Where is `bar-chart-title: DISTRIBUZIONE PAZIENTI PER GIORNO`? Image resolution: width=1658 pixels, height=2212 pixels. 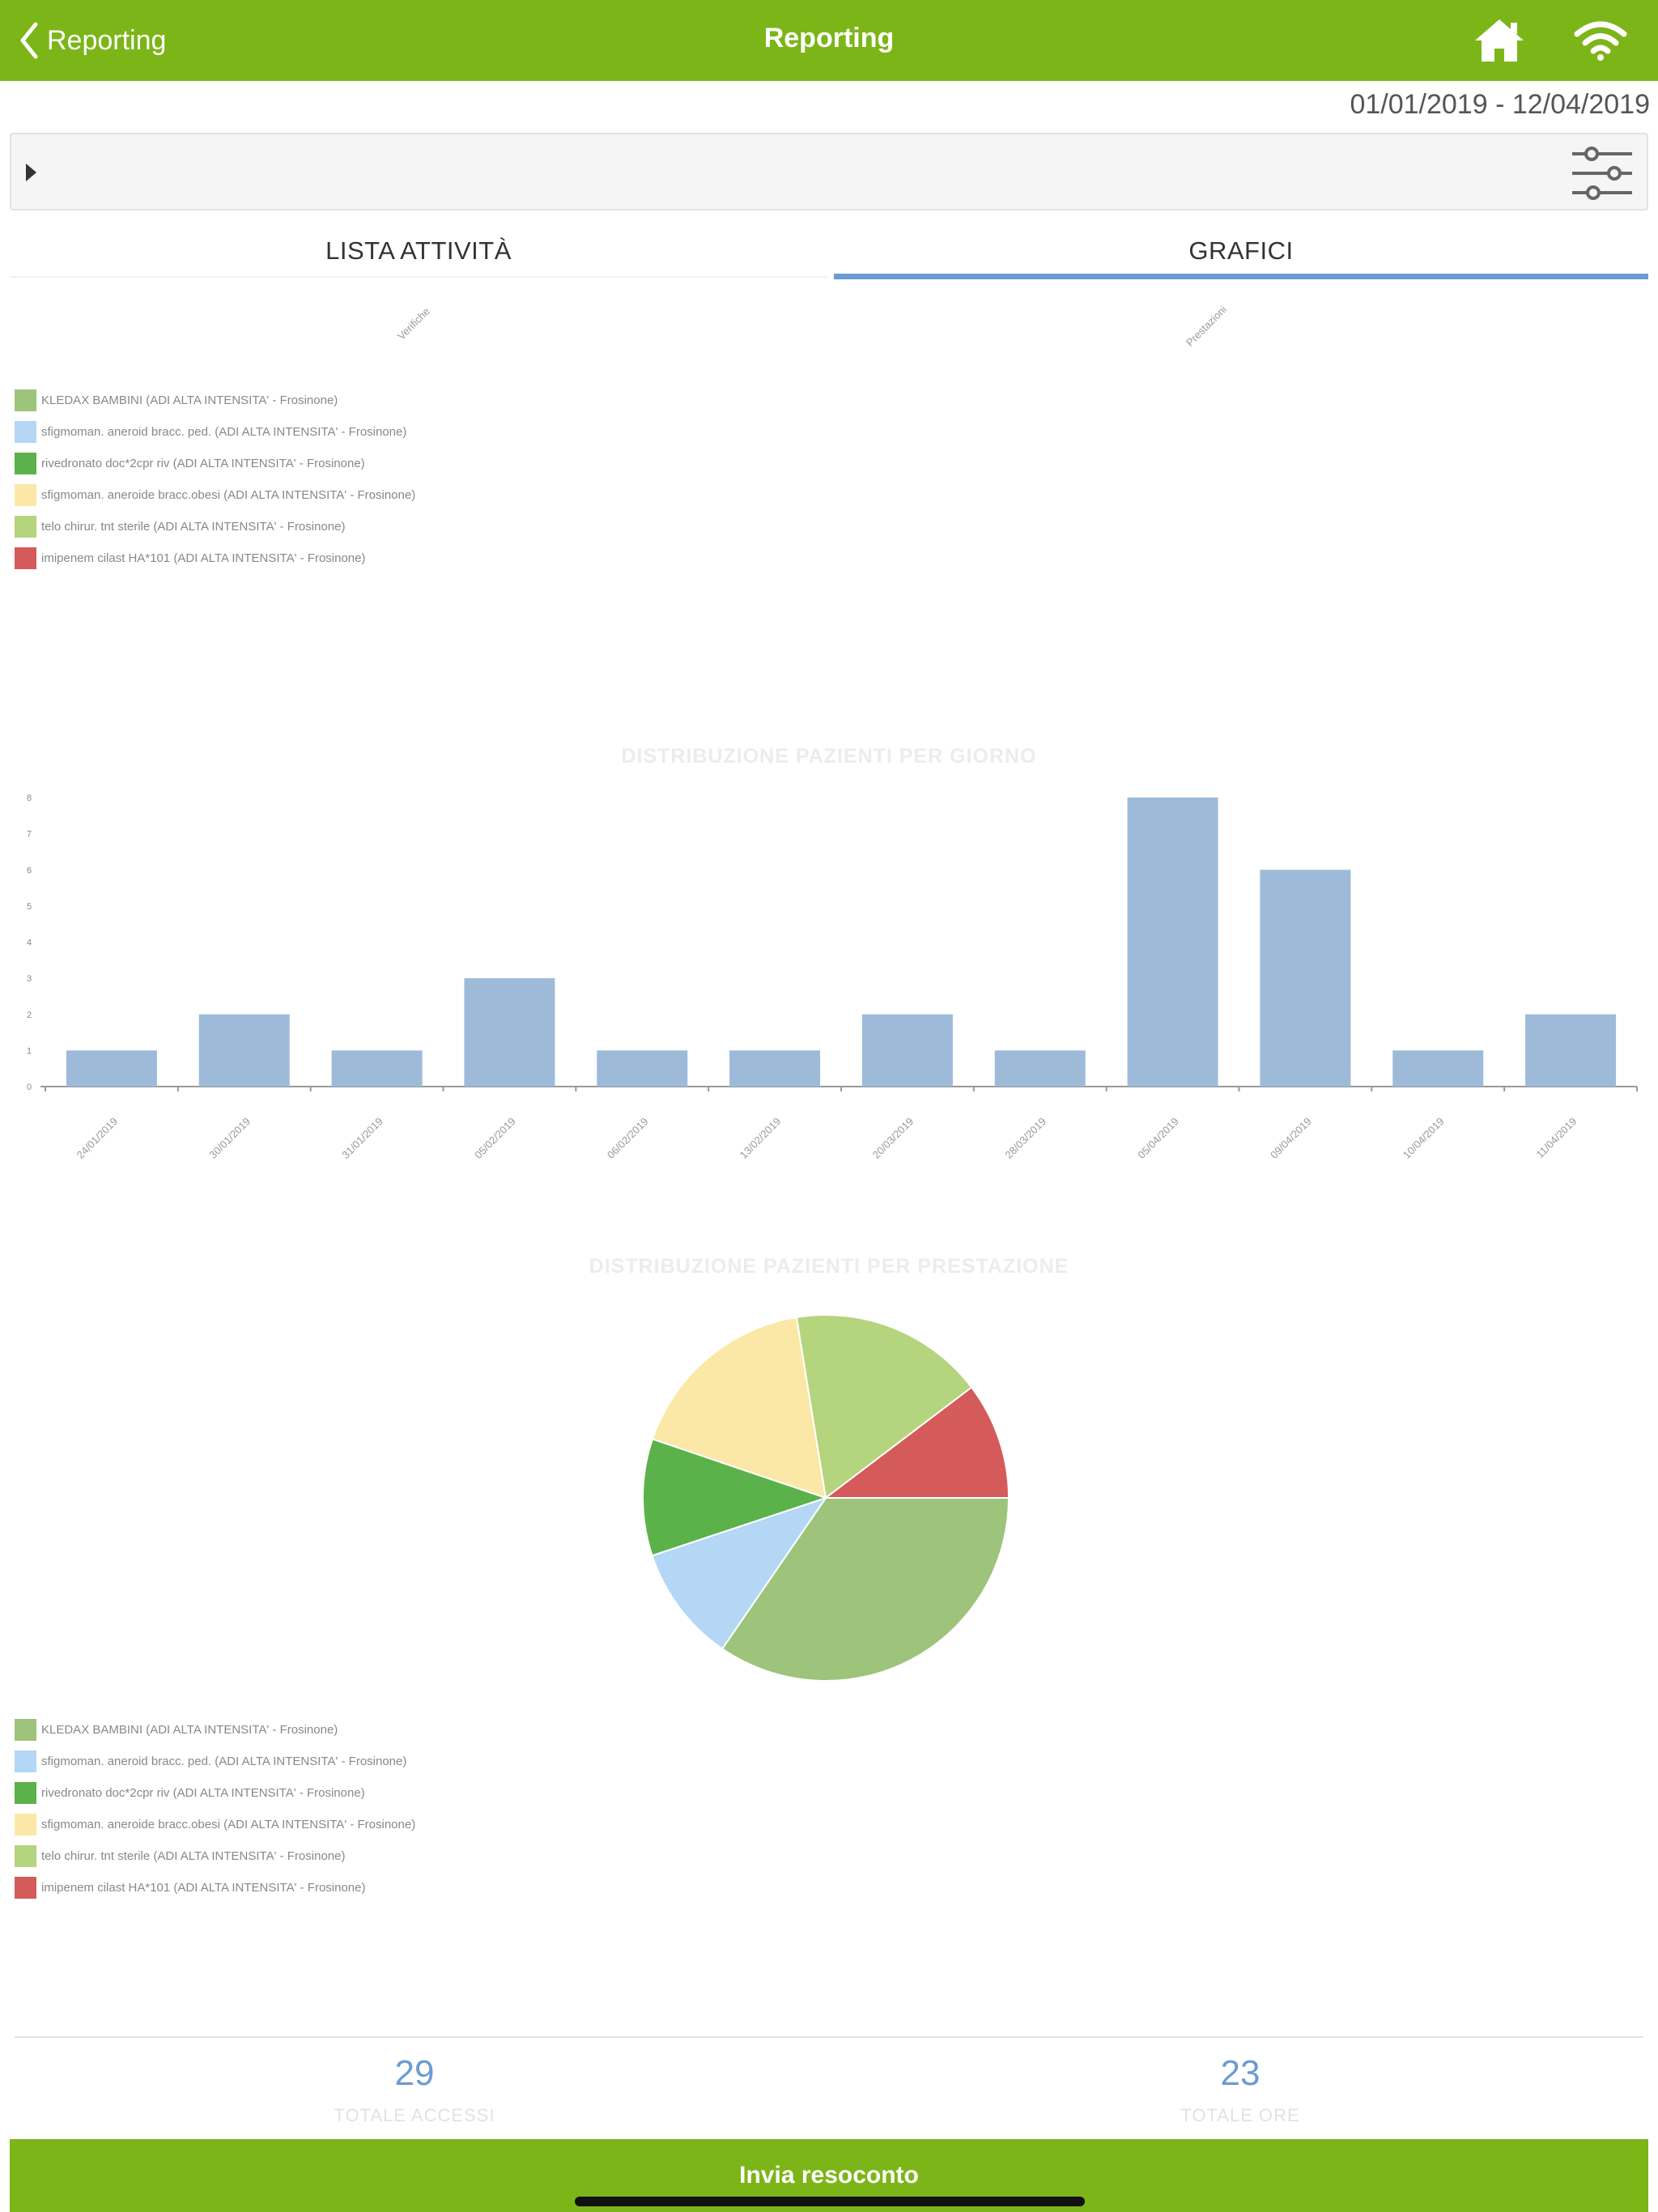
bar-chart-title: DISTRIBUZIONE PAZIENTI PER GIORNO is located at coordinates (829, 757).